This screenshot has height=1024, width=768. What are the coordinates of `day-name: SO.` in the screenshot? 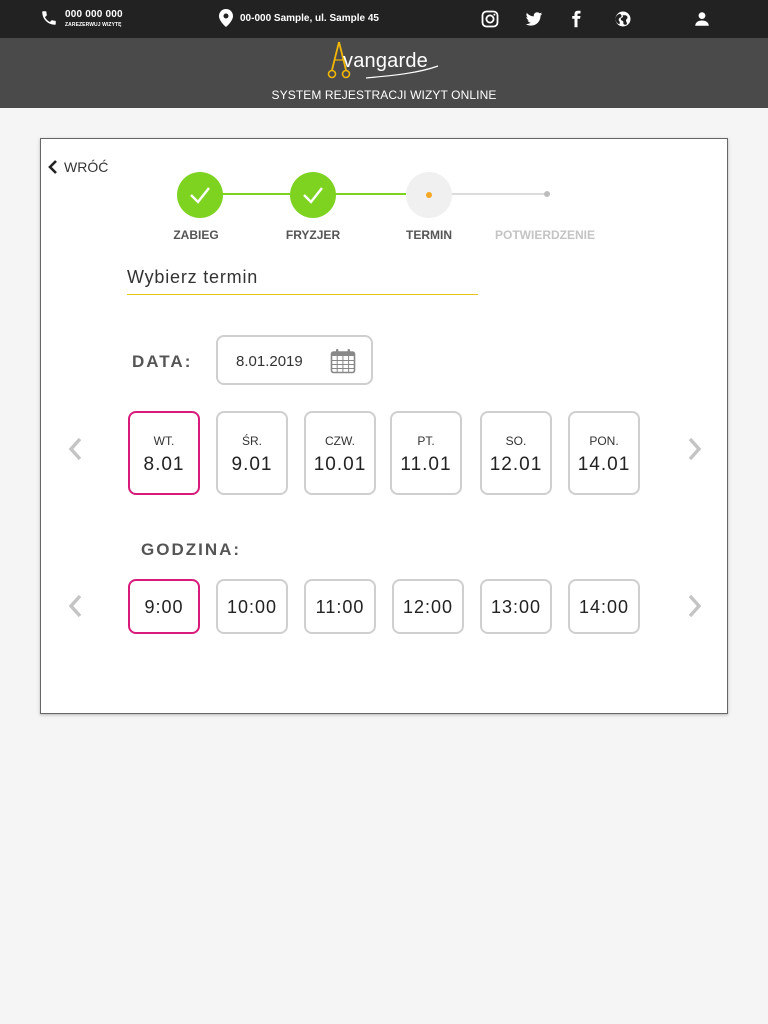 It's located at (516, 441).